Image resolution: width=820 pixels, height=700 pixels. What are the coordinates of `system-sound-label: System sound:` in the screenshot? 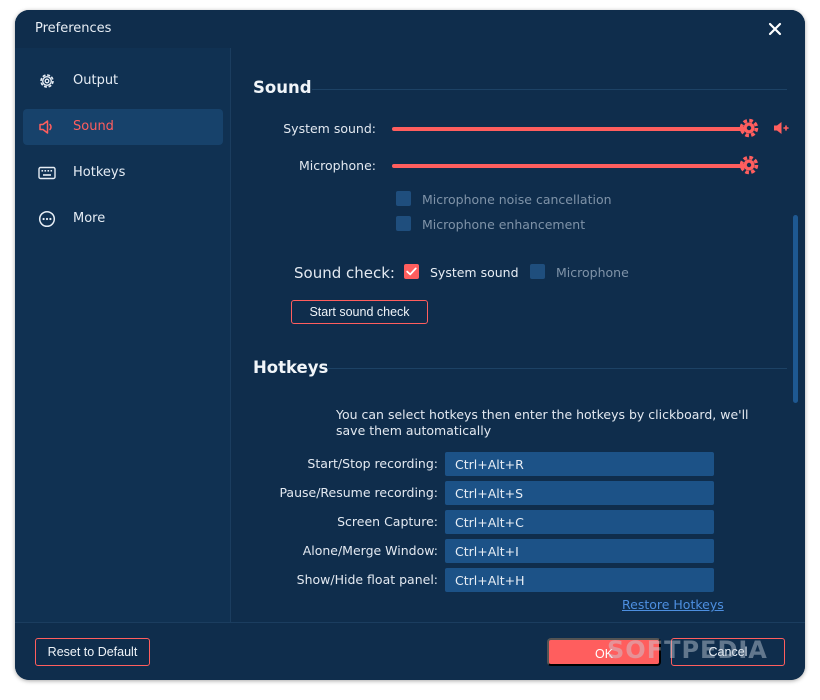 It's located at (329, 128).